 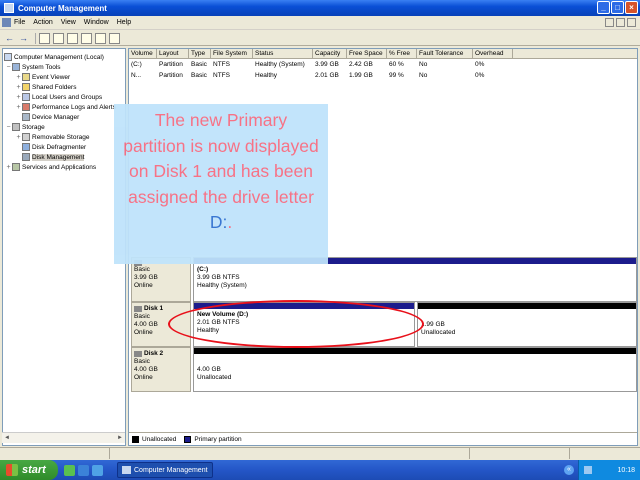 I want to click on export-list-icon, so click(x=100, y=38).